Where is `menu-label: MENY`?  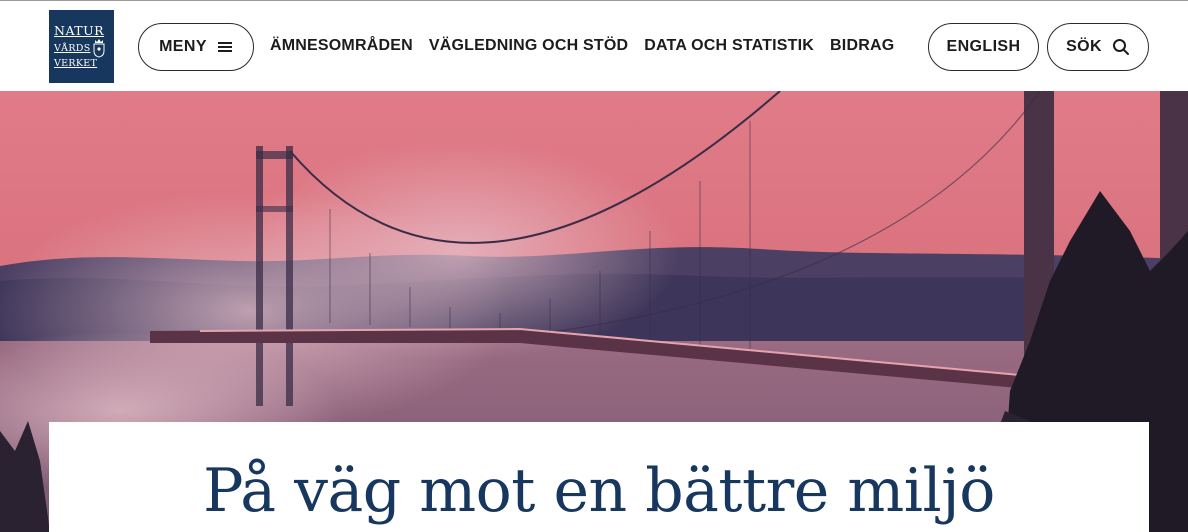
menu-label: MENY is located at coordinates (183, 46).